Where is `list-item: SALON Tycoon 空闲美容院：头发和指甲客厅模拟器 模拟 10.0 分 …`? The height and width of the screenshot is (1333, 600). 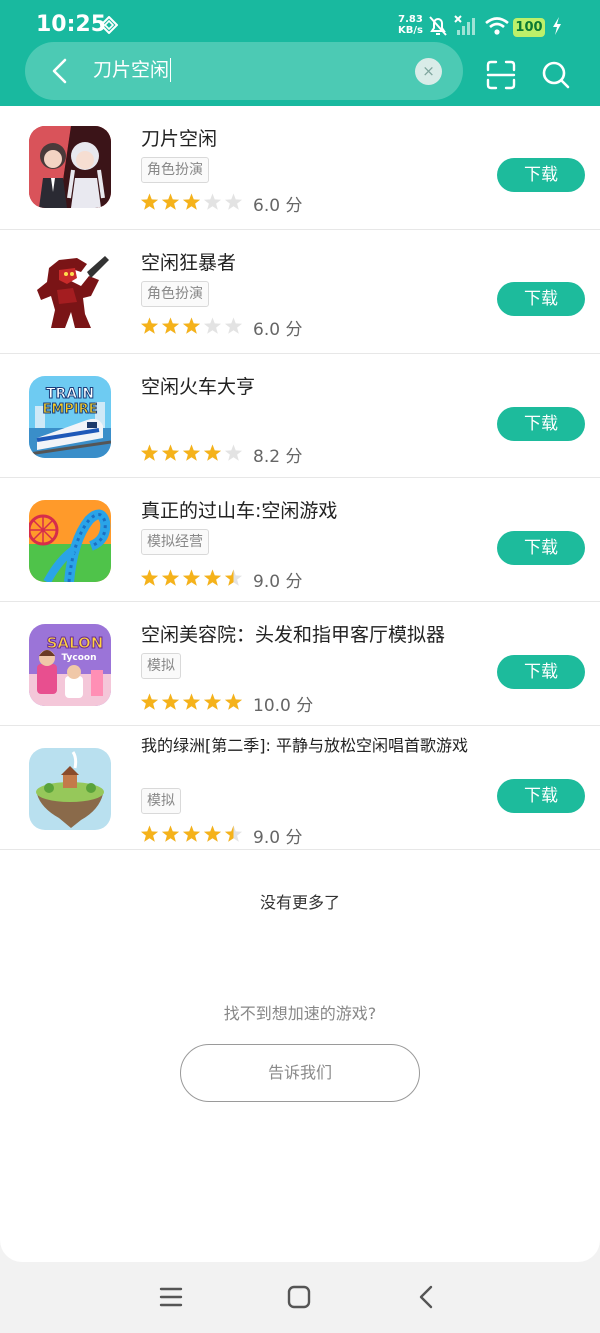
list-item: SALON Tycoon 空闲美容院：头发和指甲客厅模拟器 模拟 10.0 分 … is located at coordinates (300, 664).